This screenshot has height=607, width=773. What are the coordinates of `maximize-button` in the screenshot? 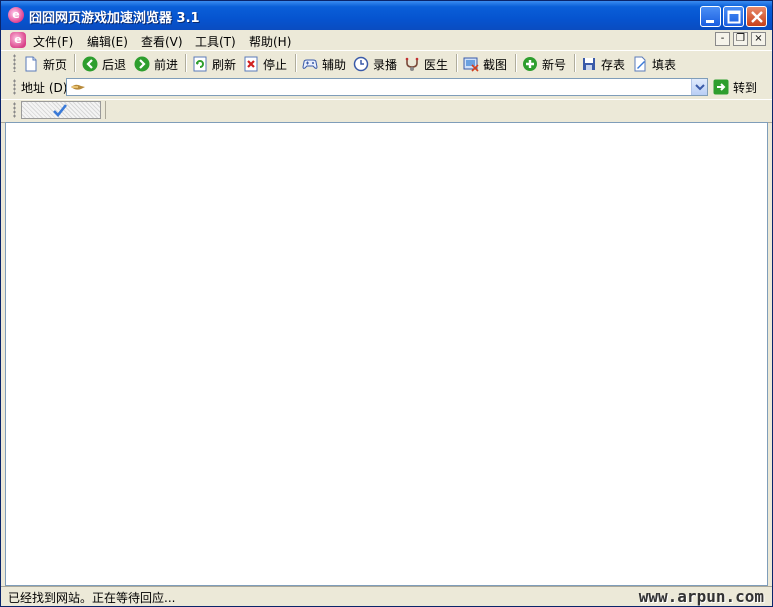 It's located at (733, 16).